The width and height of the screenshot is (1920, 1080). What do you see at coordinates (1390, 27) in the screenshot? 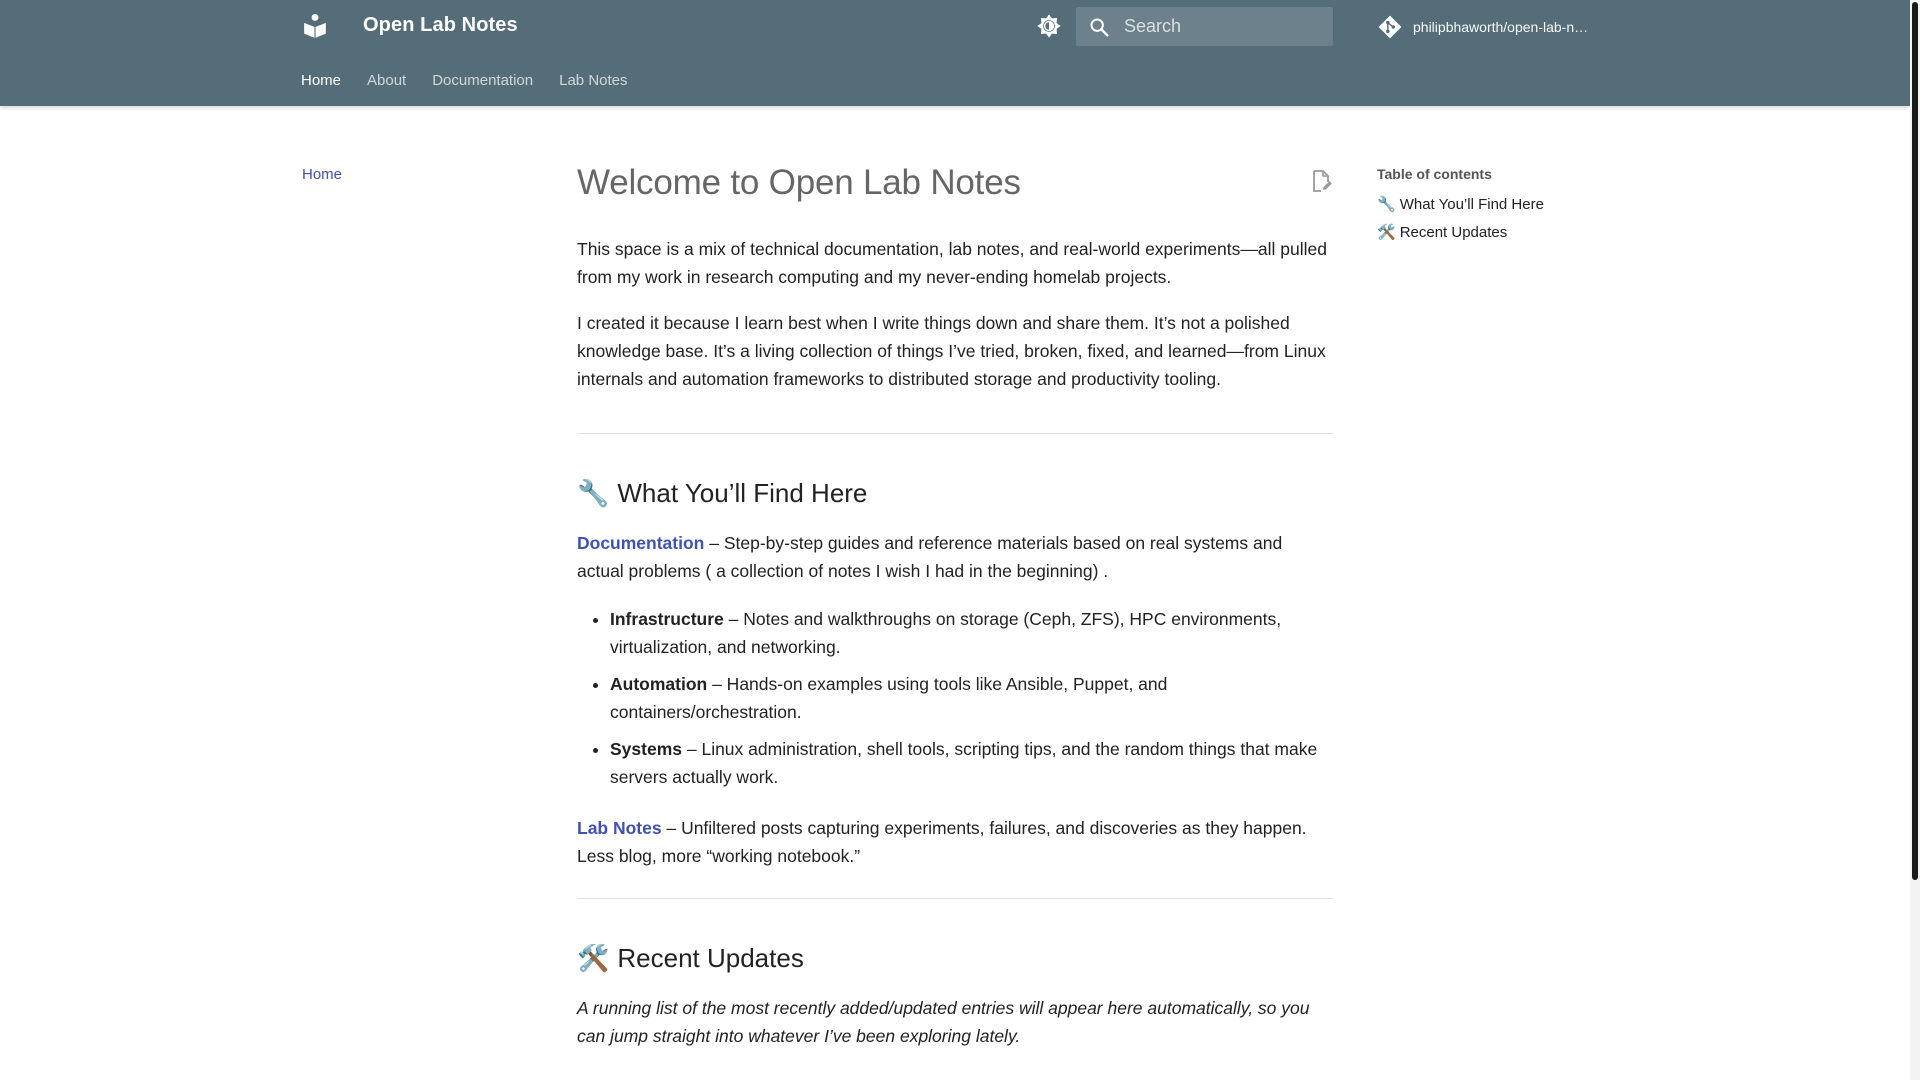
I see `git-icon` at bounding box center [1390, 27].